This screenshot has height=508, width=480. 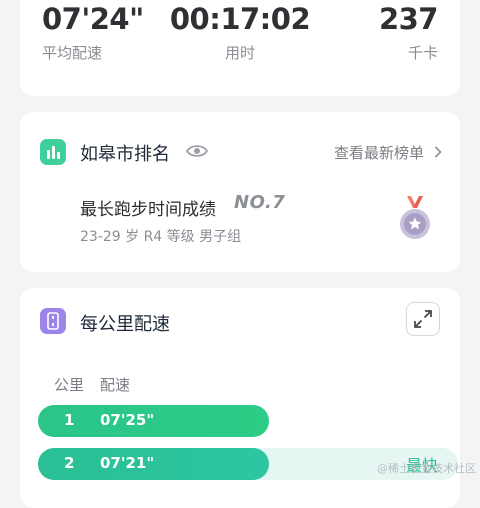 What do you see at coordinates (148, 210) in the screenshot?
I see `best-record-title: 最长跑步时间成绩` at bounding box center [148, 210].